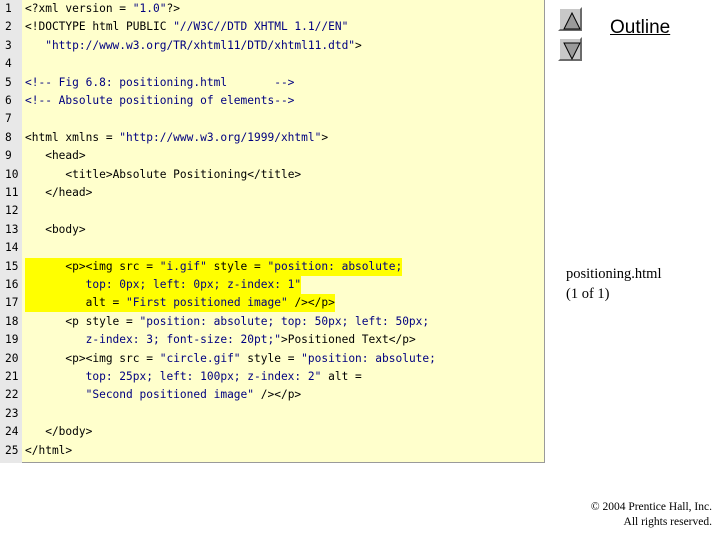  Describe the element at coordinates (207, 303) in the screenshot. I see `code-token: "First positioned image"` at that location.